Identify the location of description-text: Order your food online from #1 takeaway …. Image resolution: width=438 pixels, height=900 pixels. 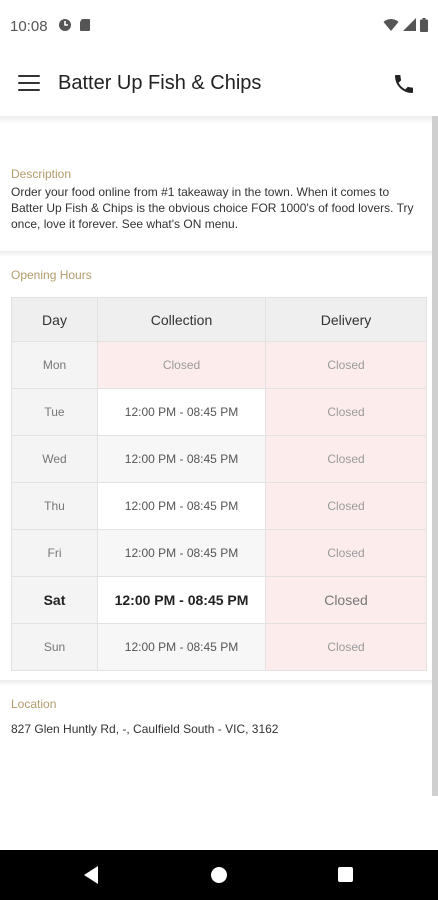
(212, 208).